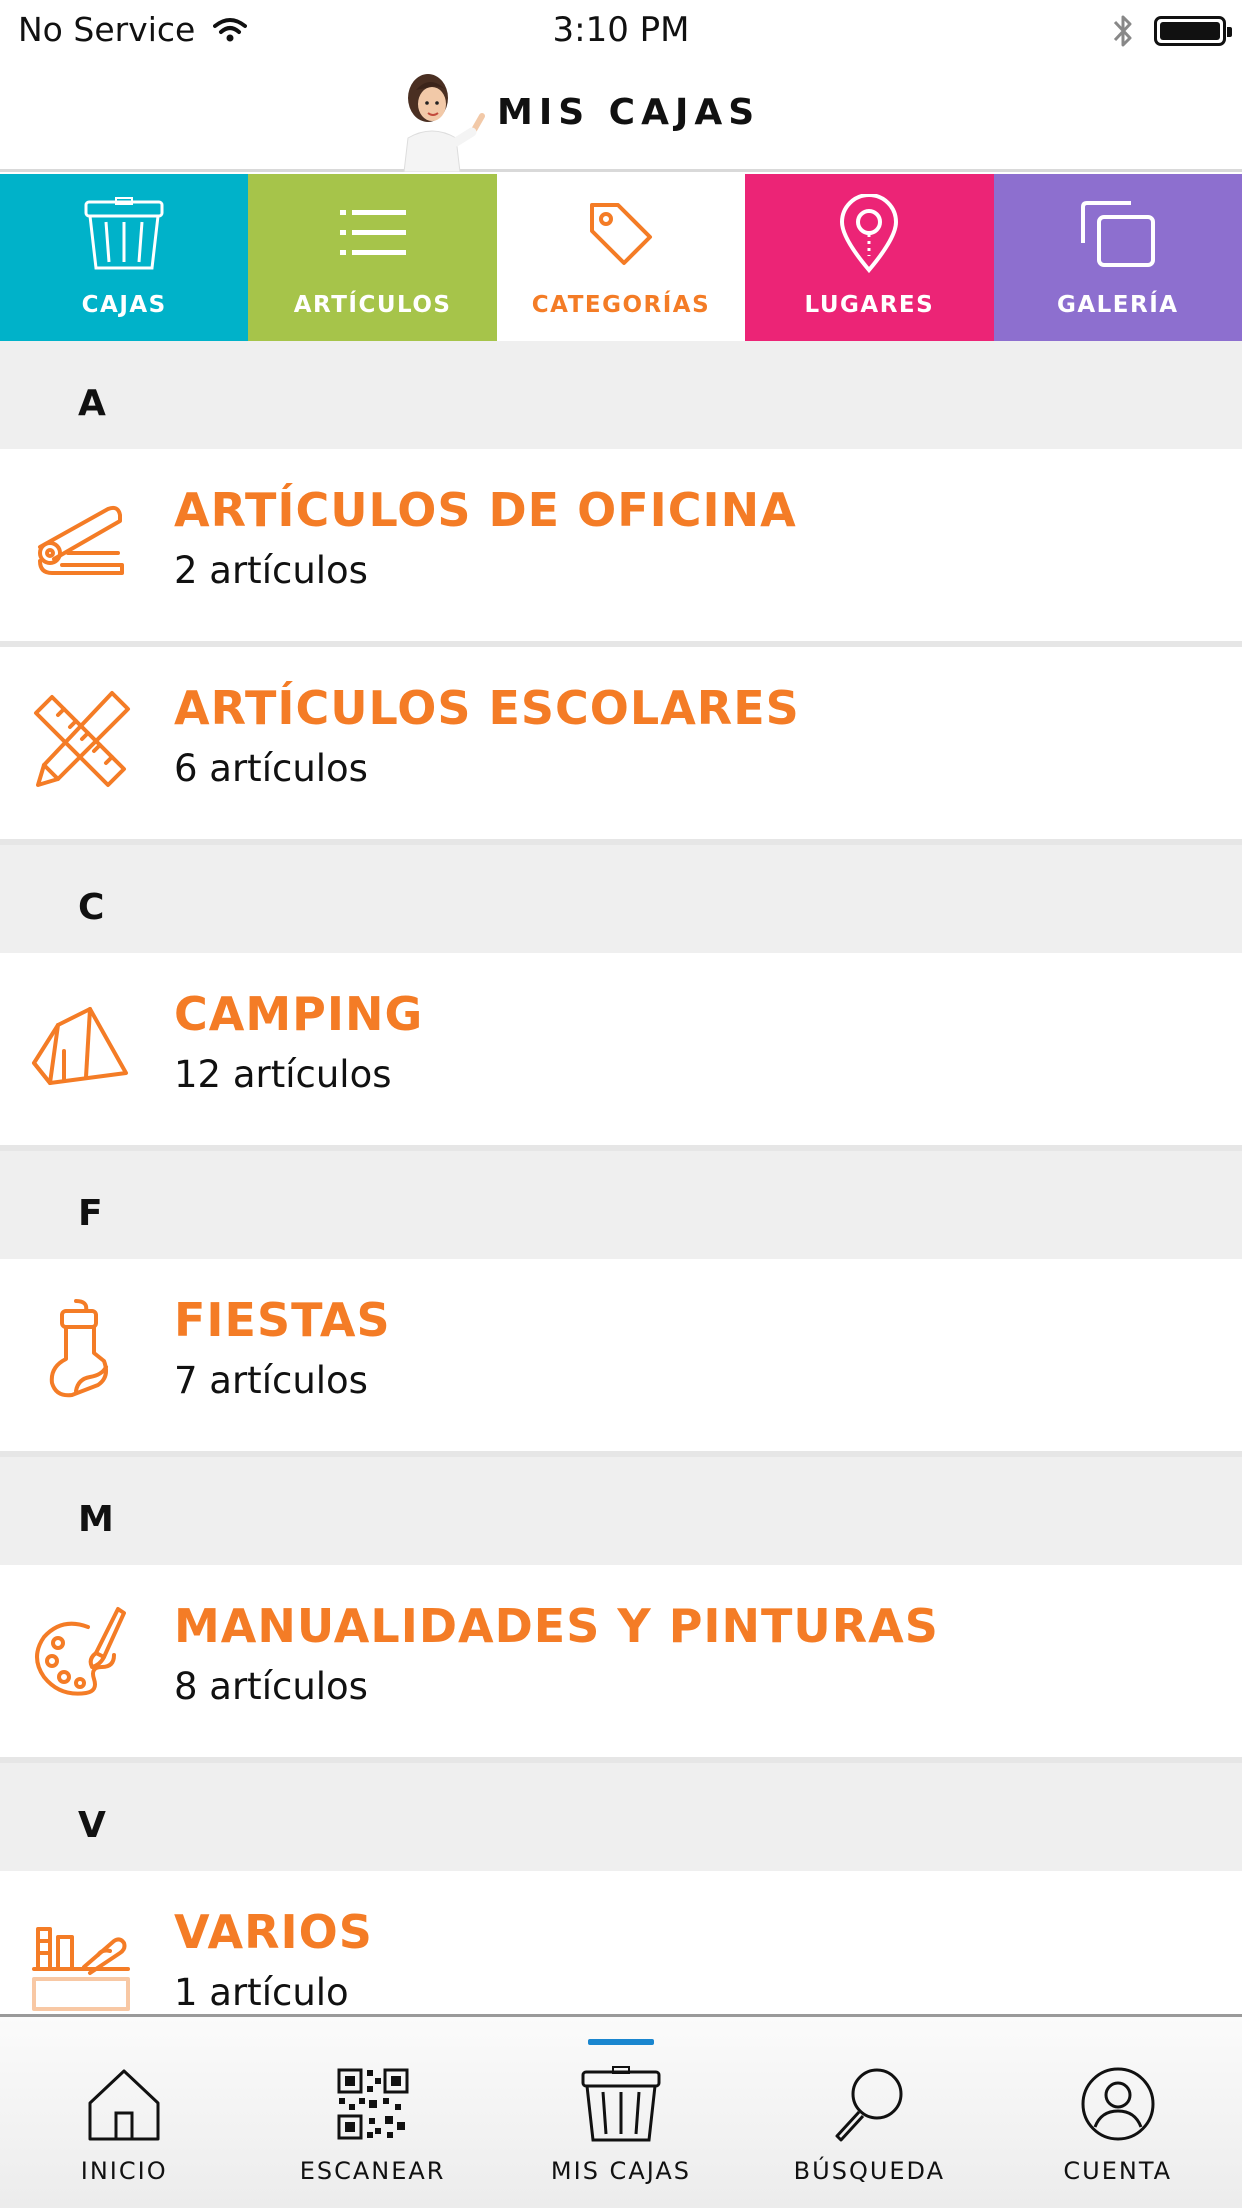 The image size is (1242, 2208). I want to click on nav-inicio: INICIO, so click(124, 2112).